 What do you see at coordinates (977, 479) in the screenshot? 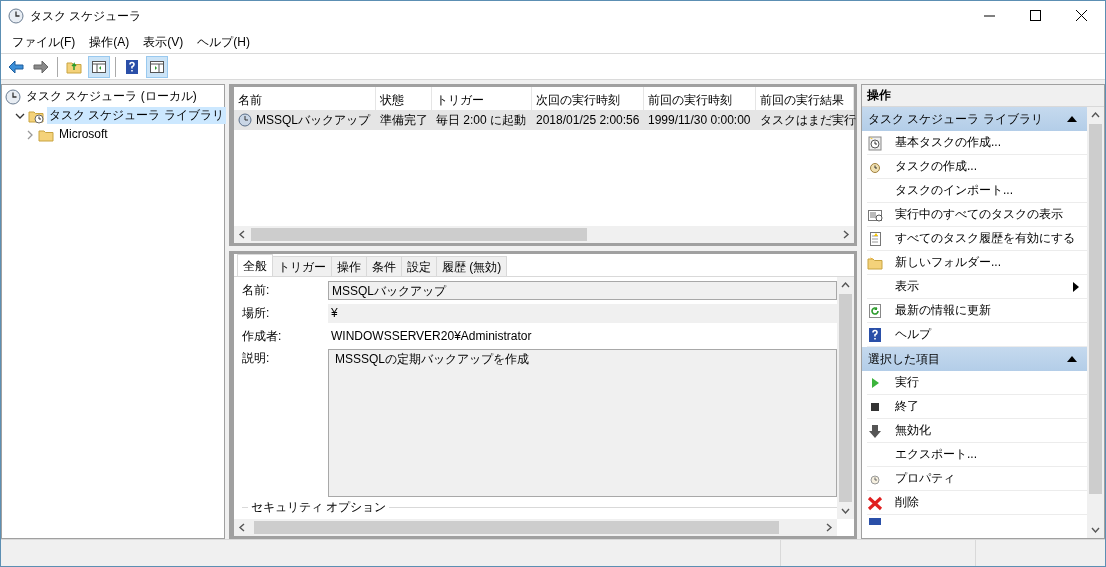
I see `action-item: プロパティ` at bounding box center [977, 479].